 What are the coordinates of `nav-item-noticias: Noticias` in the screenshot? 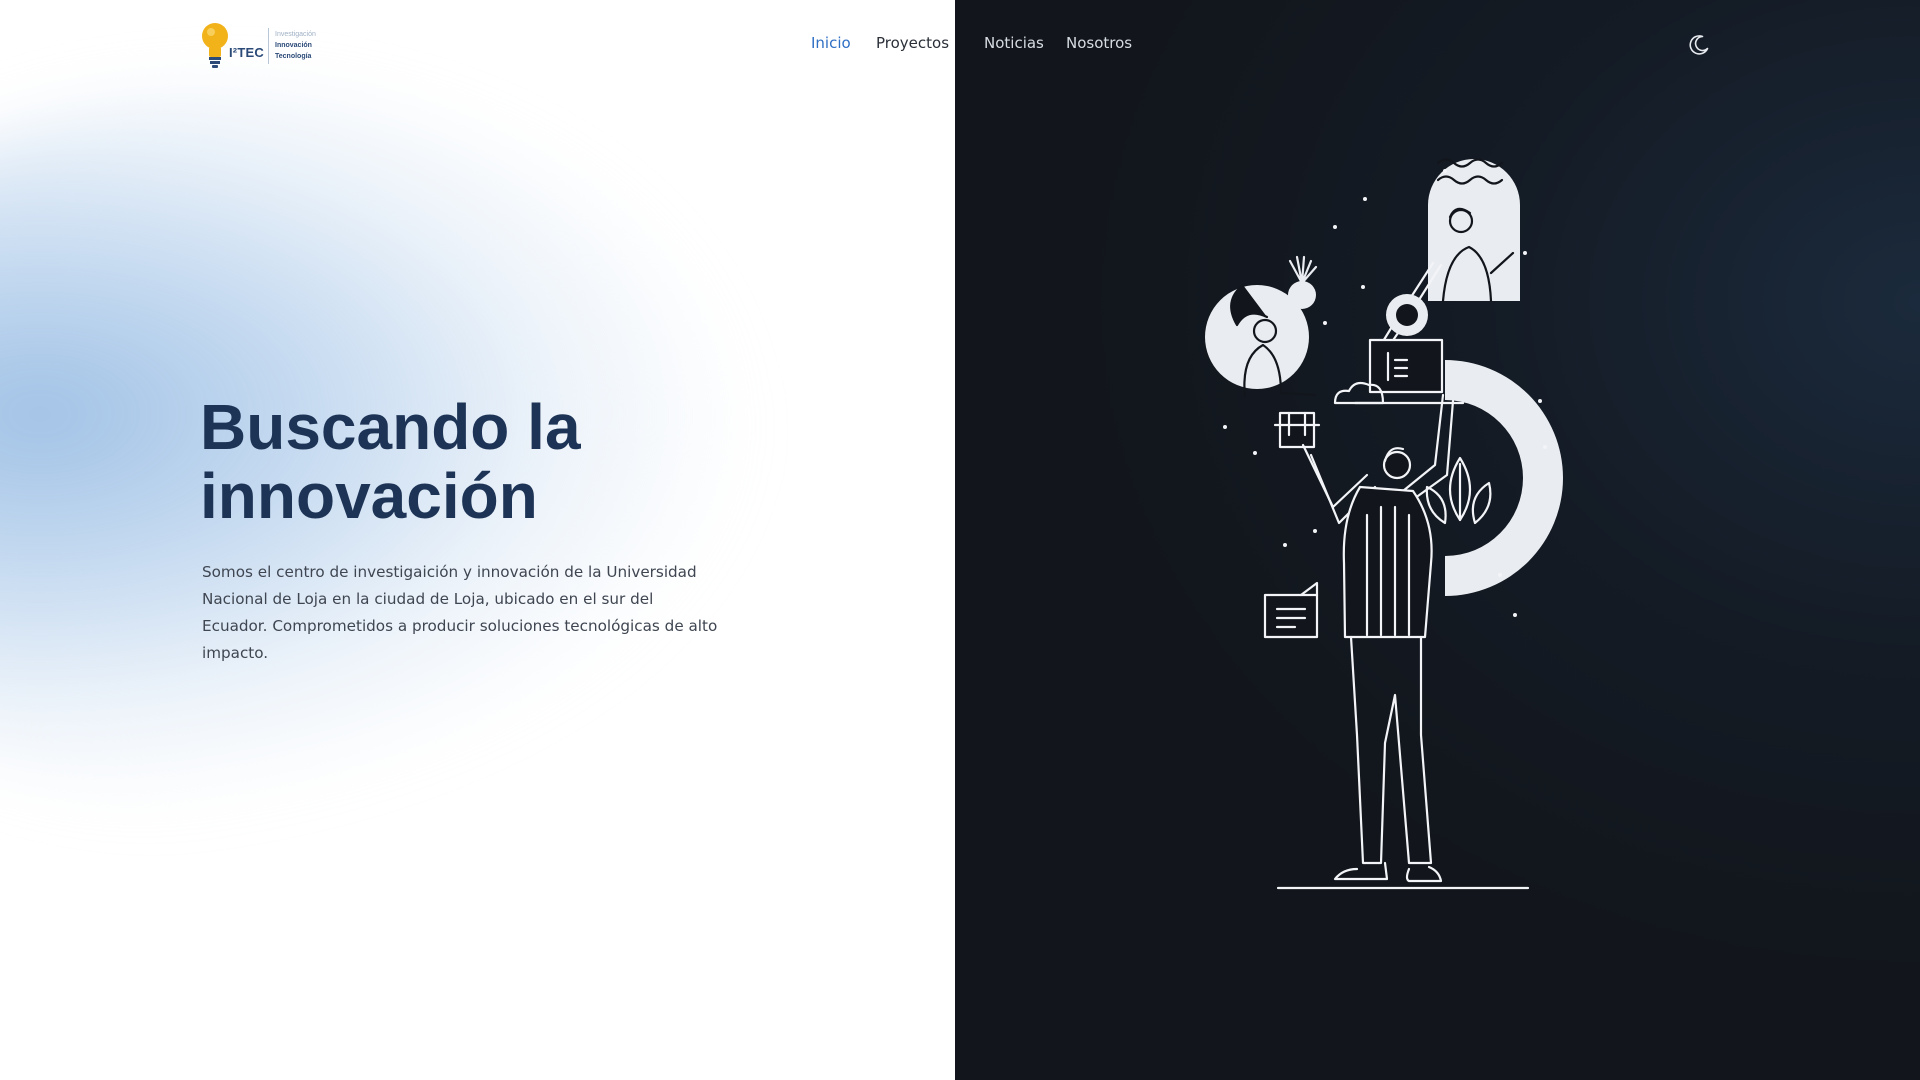 It's located at (1014, 43).